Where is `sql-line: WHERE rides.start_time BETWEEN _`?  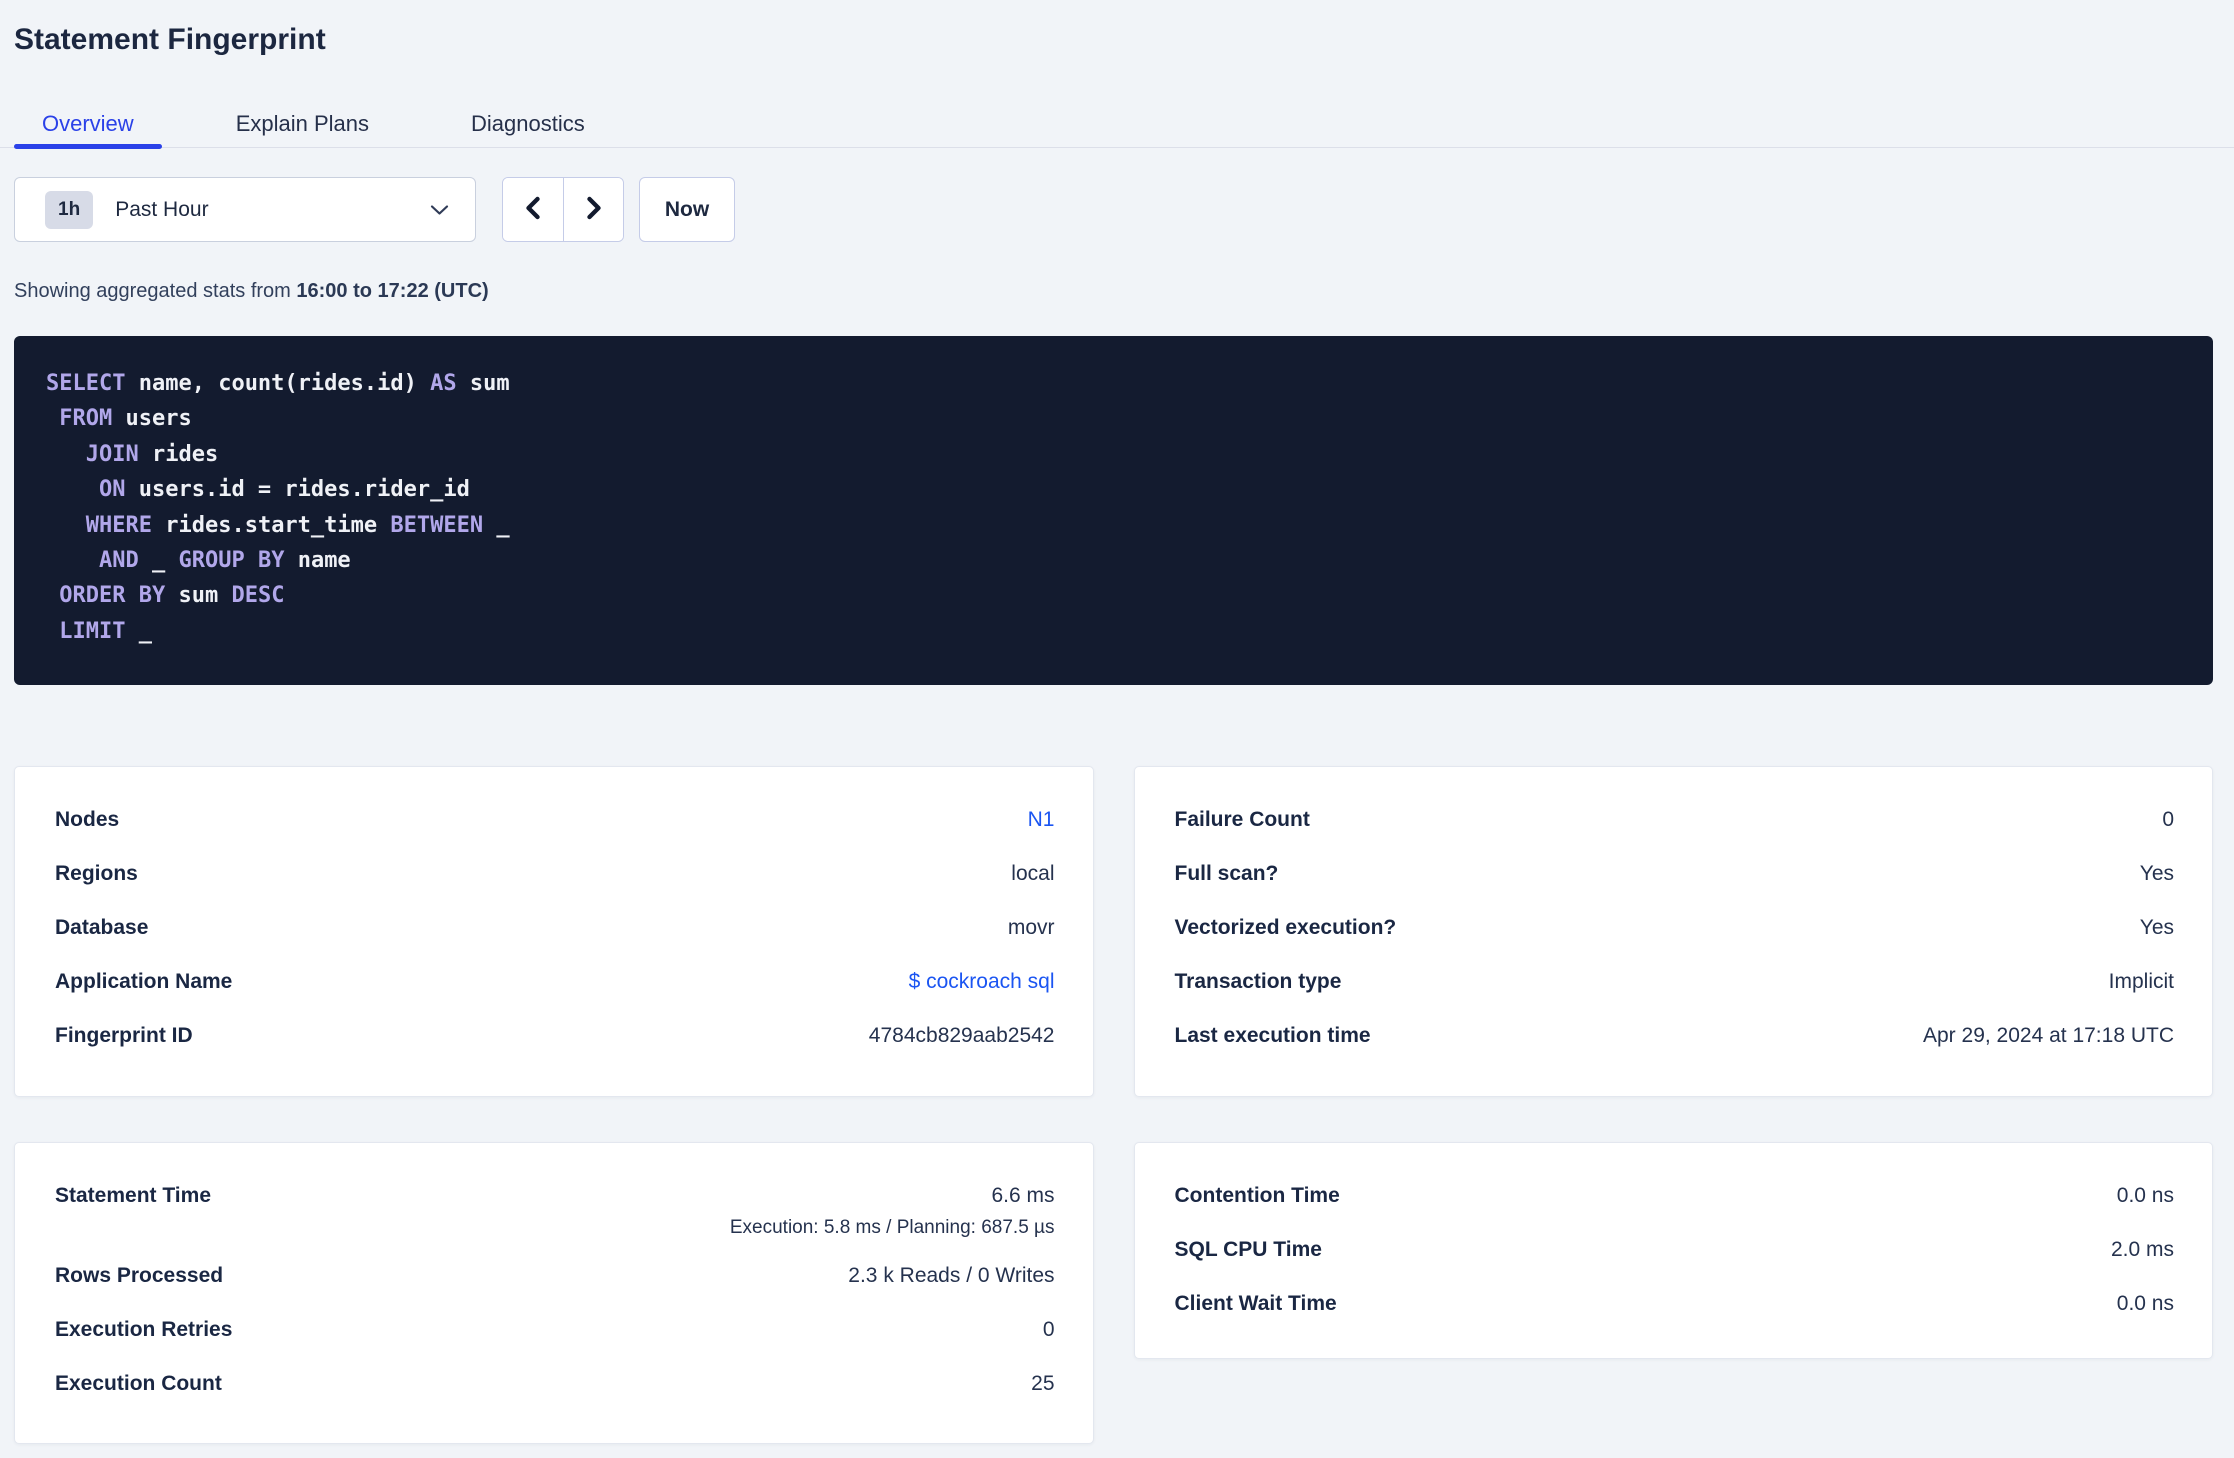
sql-line: WHERE rides.start_time BETWEEN _ is located at coordinates (1113, 525).